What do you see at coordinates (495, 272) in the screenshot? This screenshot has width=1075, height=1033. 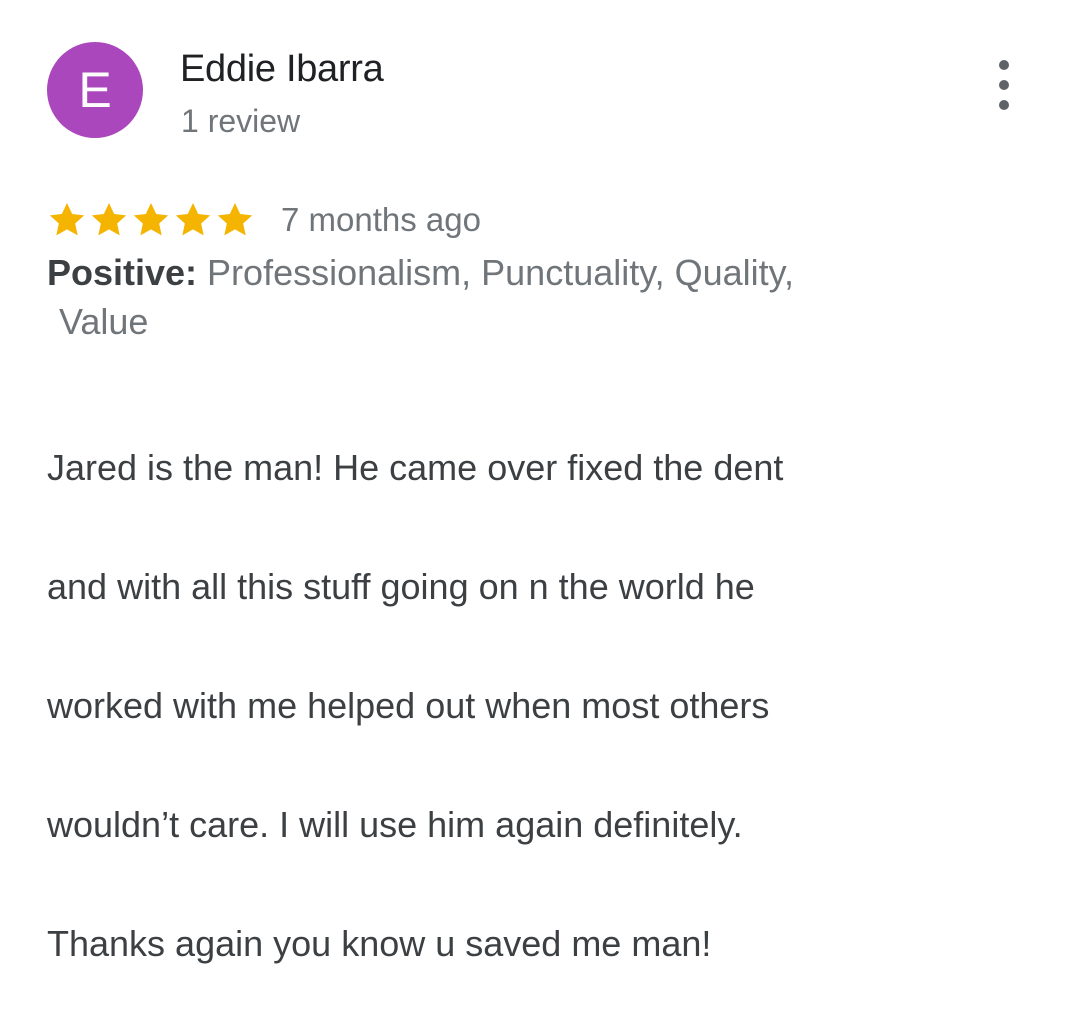 I see `attributes-values: Professionalism, Punctuality, Quality,` at bounding box center [495, 272].